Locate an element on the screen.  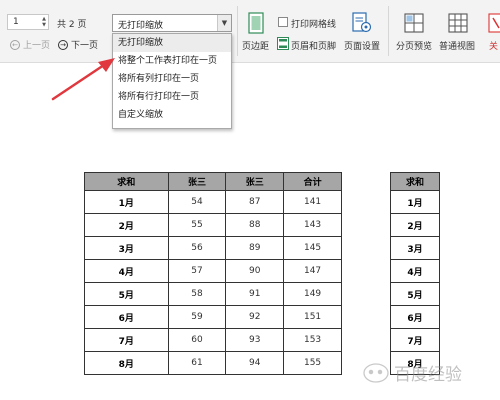
prev-page-button: ← 上一页 is located at coordinates (30, 44).